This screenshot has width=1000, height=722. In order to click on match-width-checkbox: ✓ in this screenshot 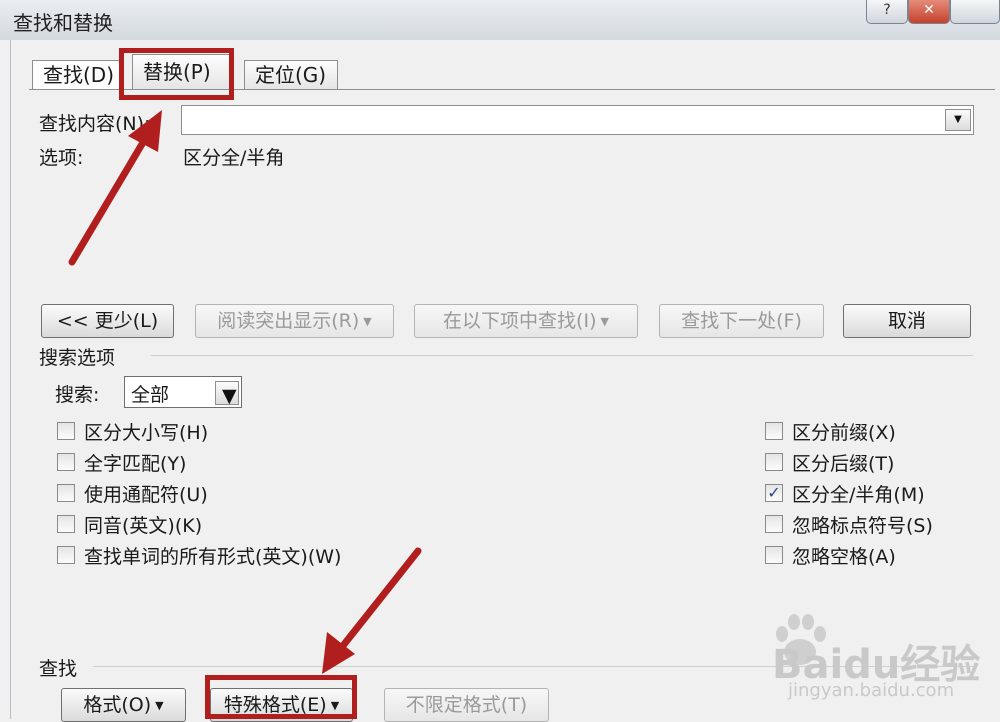, I will do `click(774, 493)`.